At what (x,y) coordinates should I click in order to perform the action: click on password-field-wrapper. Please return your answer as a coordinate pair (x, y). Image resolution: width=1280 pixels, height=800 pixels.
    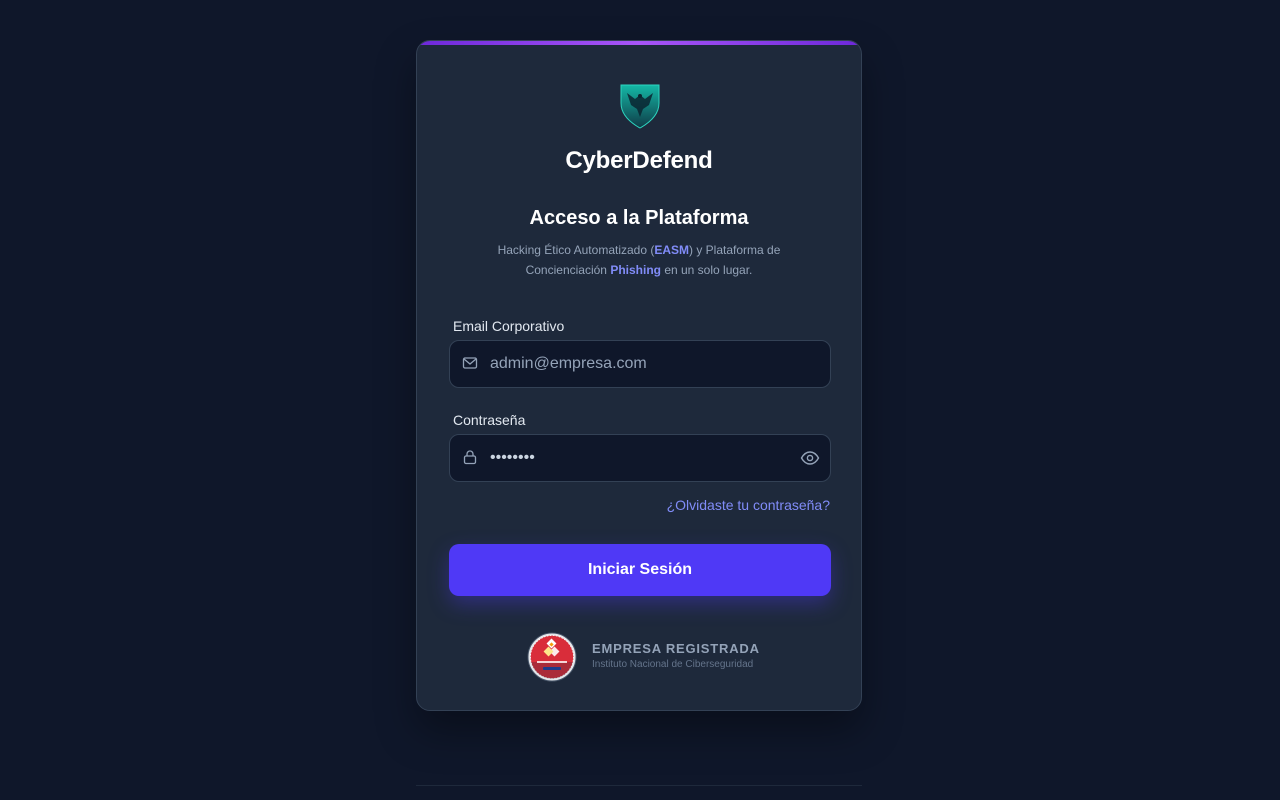
    Looking at the image, I should click on (640, 458).